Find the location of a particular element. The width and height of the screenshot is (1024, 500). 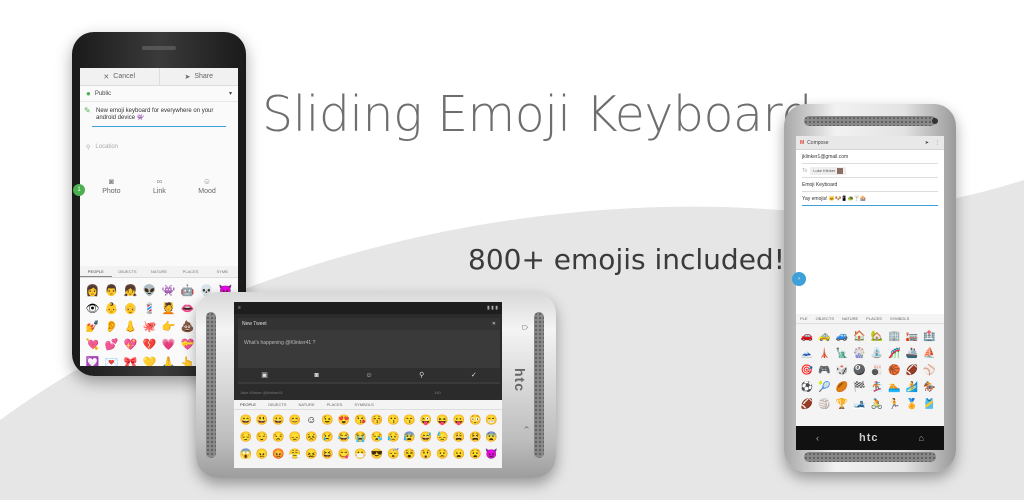

emoji-key: 😚 is located at coordinates (376, 420).